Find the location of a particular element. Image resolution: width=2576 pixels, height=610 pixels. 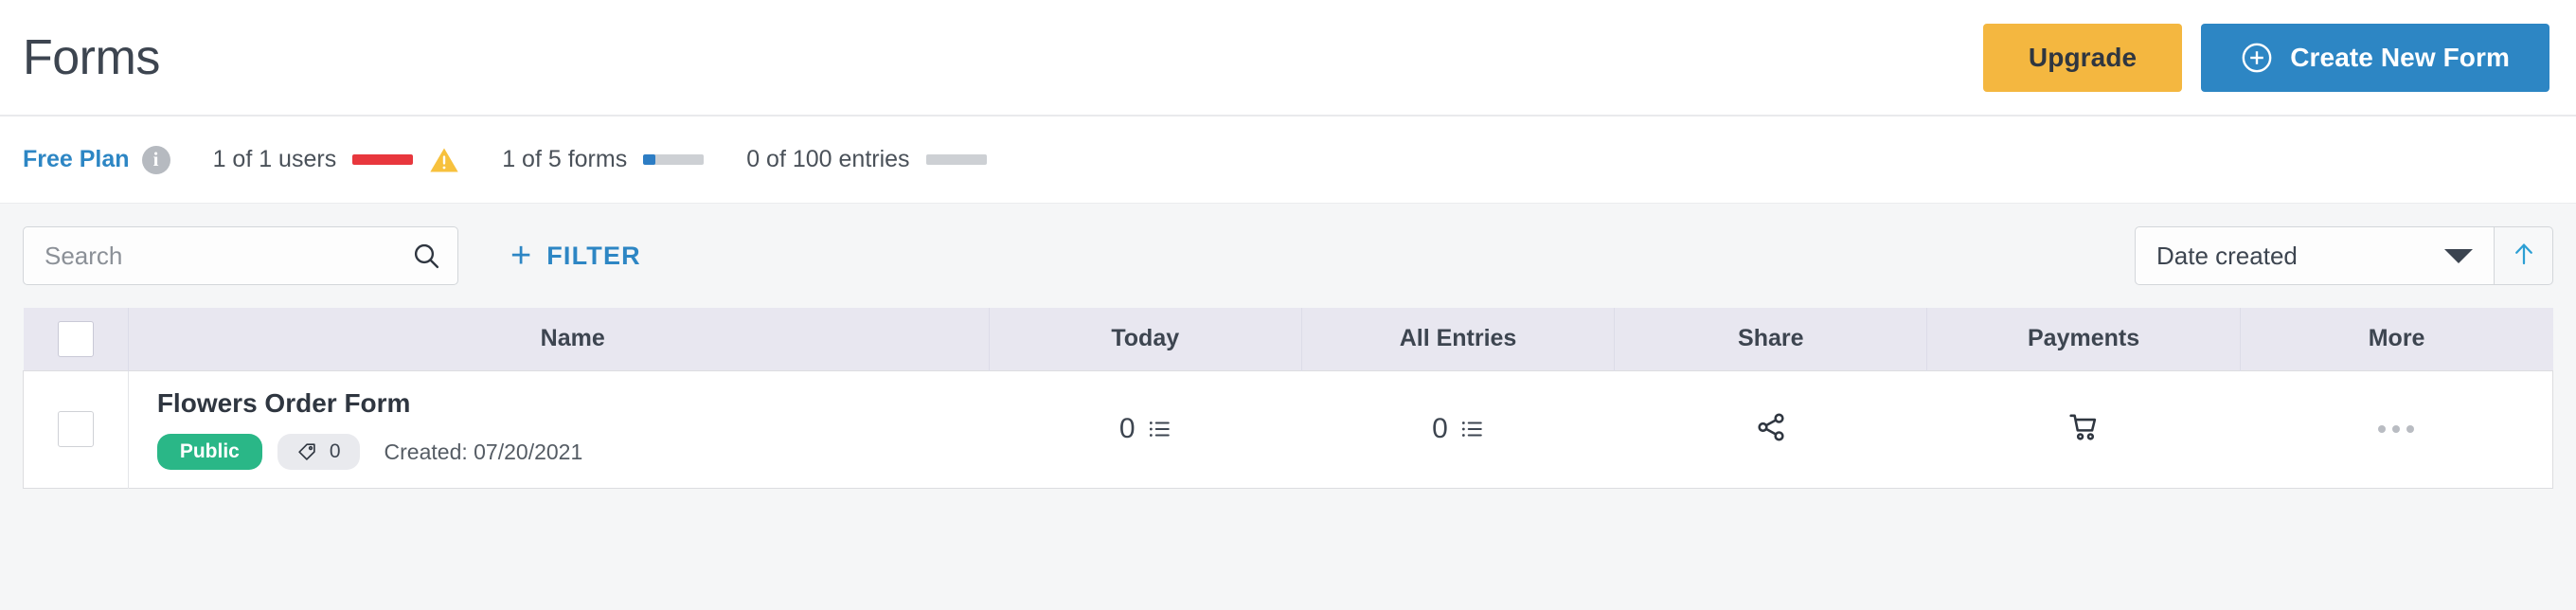

all-entries-link: 0 is located at coordinates (1458, 429).